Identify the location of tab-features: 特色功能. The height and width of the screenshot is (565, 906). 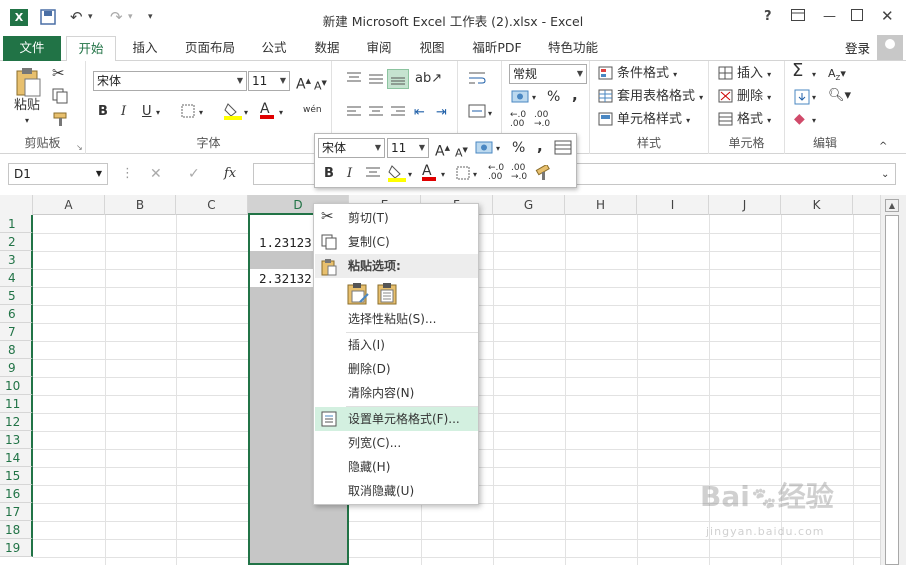
(573, 48).